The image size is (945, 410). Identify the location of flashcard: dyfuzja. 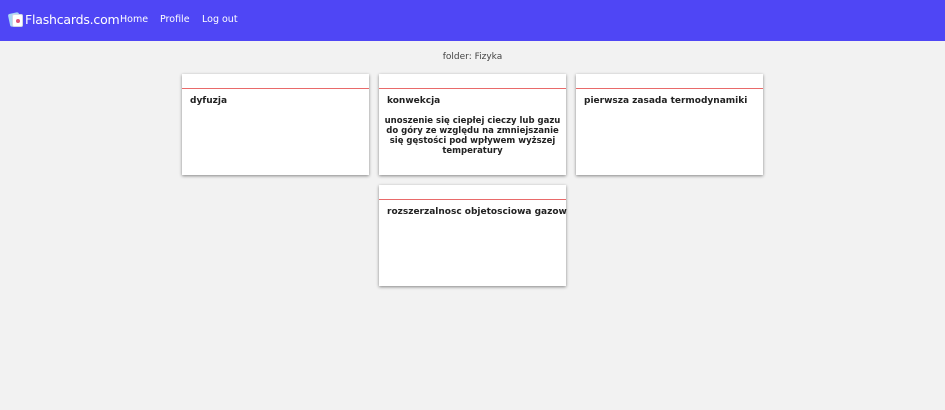
(275, 124).